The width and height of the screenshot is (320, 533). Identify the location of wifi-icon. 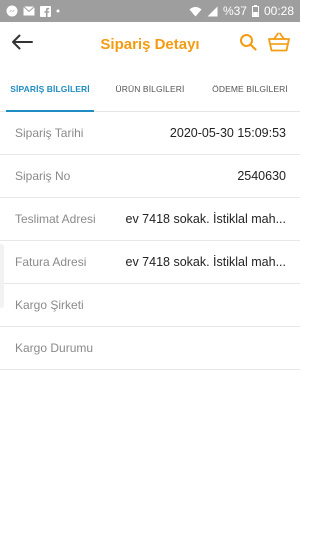
(195, 11).